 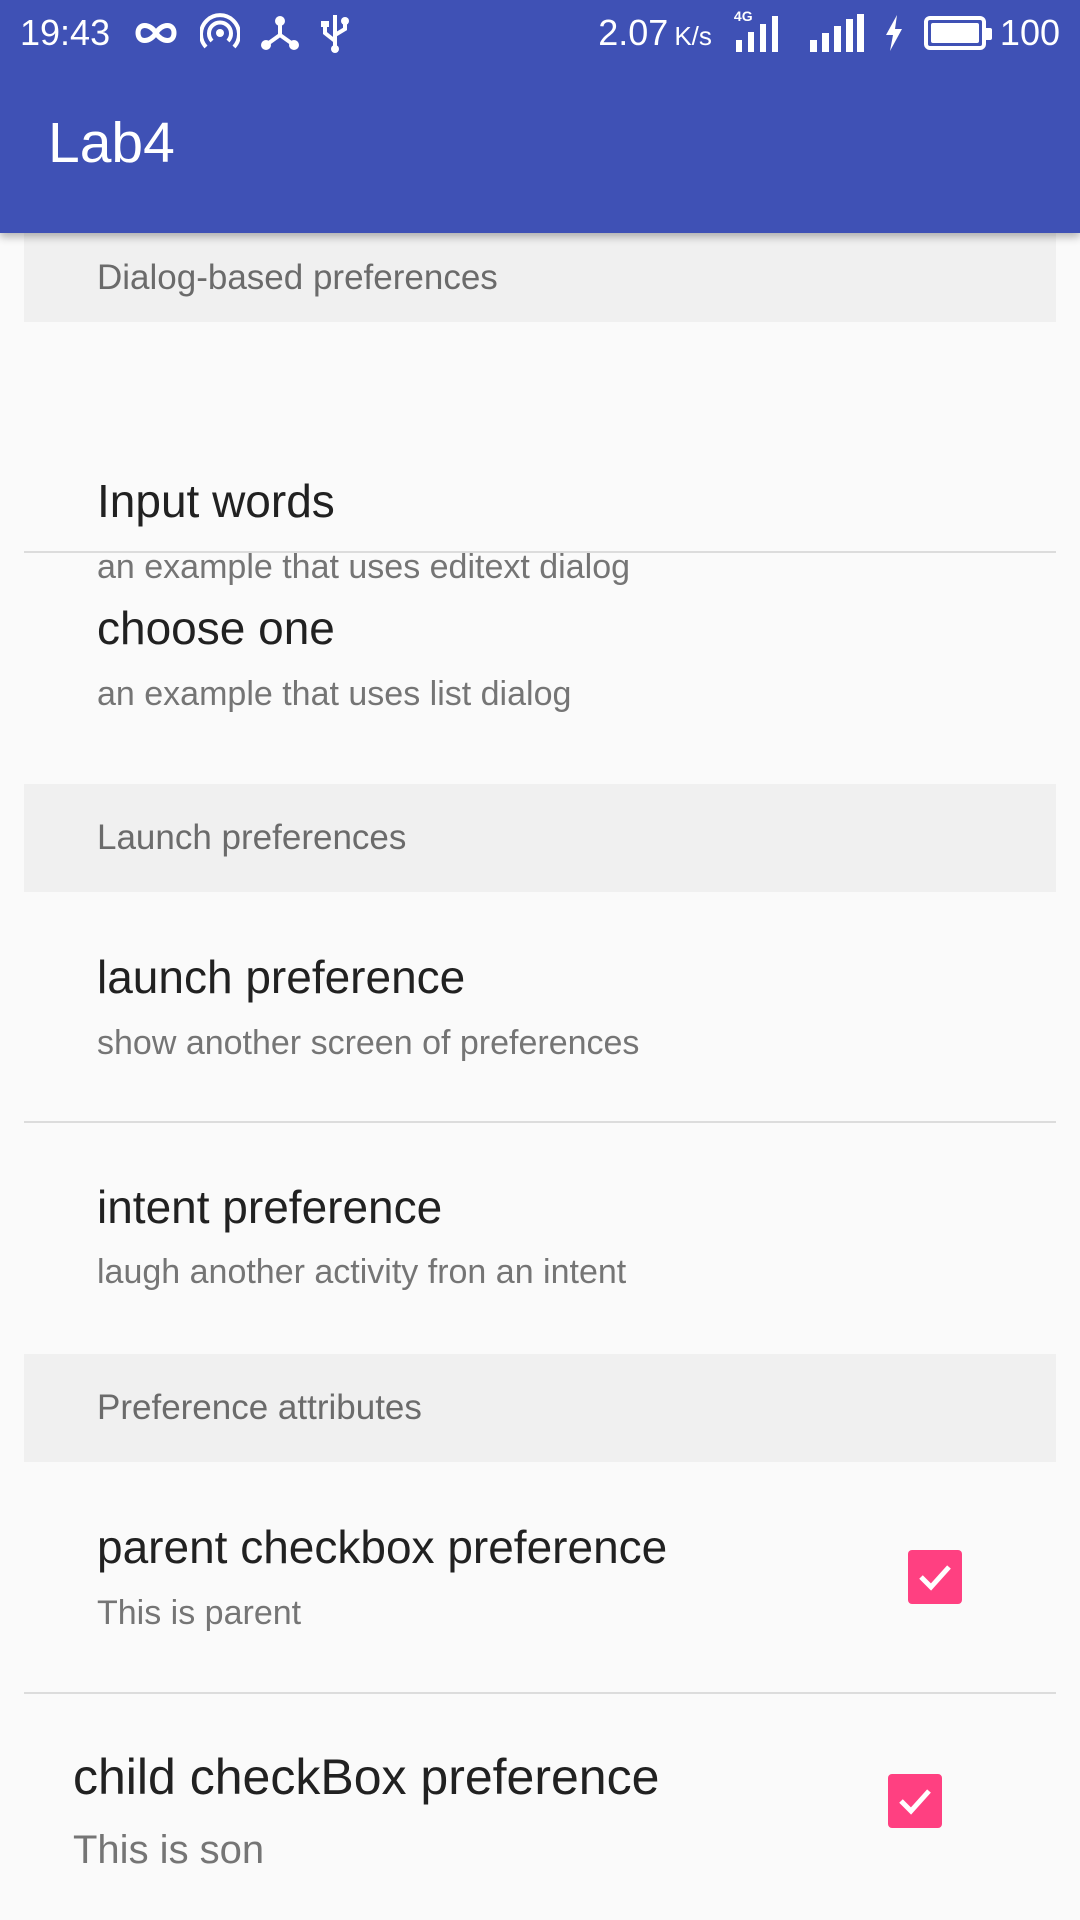 I want to click on status-bar-left: 19:43, so click(x=195, y=33).